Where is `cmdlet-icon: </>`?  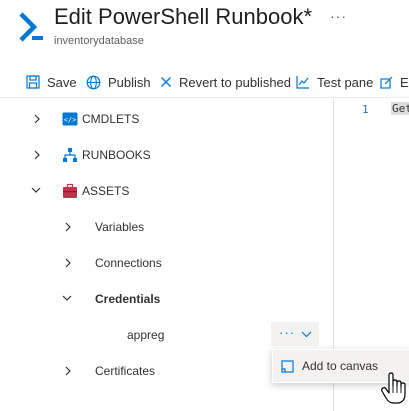 cmdlet-icon: </> is located at coordinates (70, 119).